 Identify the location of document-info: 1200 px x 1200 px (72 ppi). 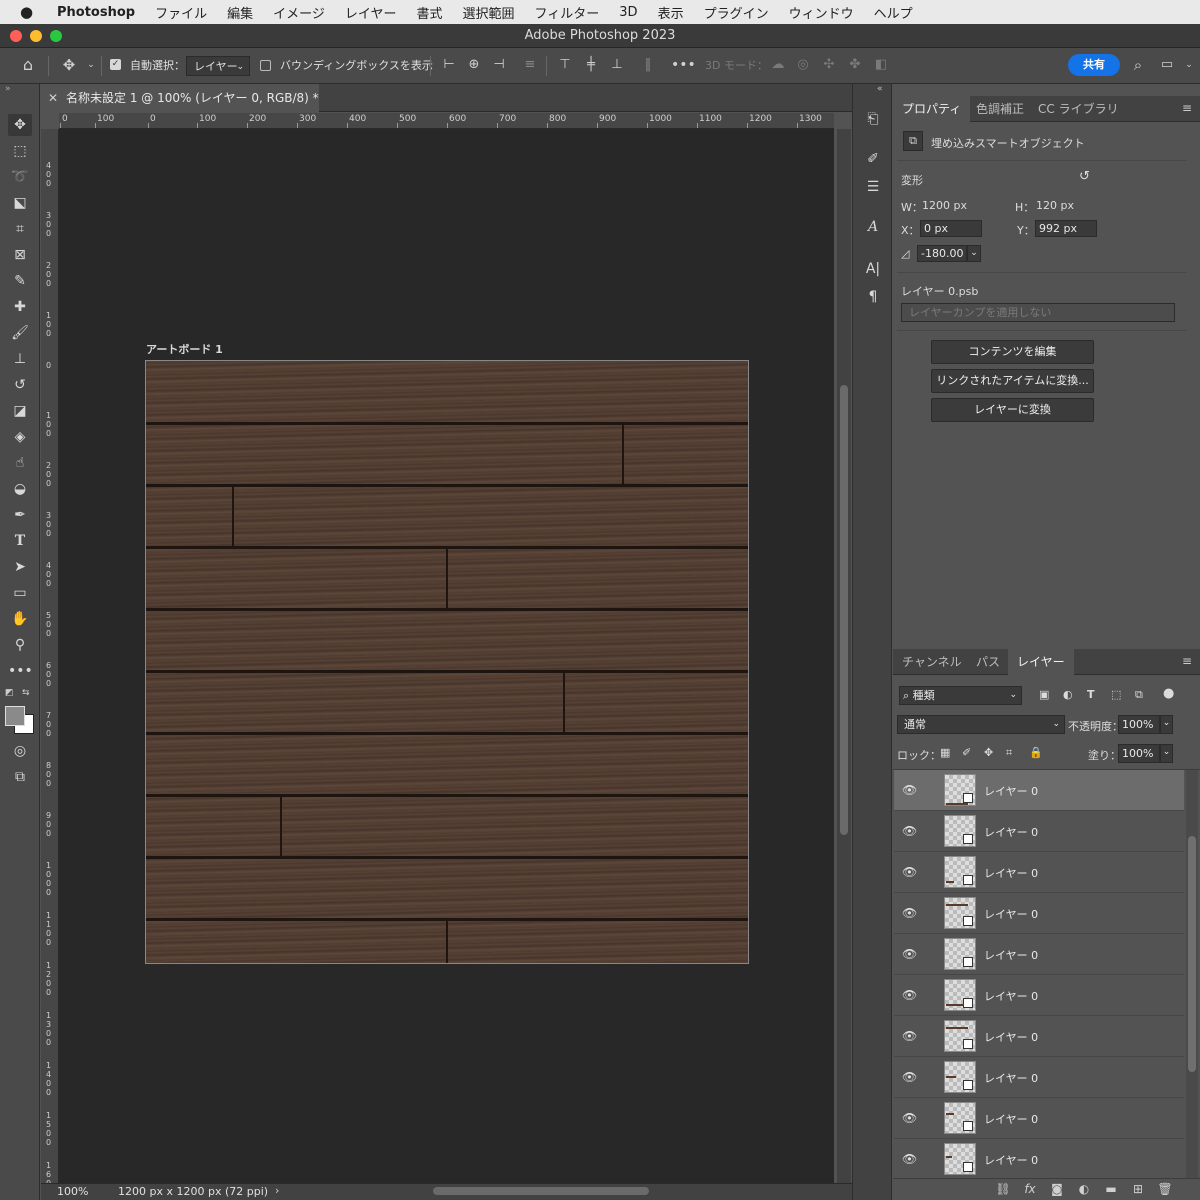
(193, 1191).